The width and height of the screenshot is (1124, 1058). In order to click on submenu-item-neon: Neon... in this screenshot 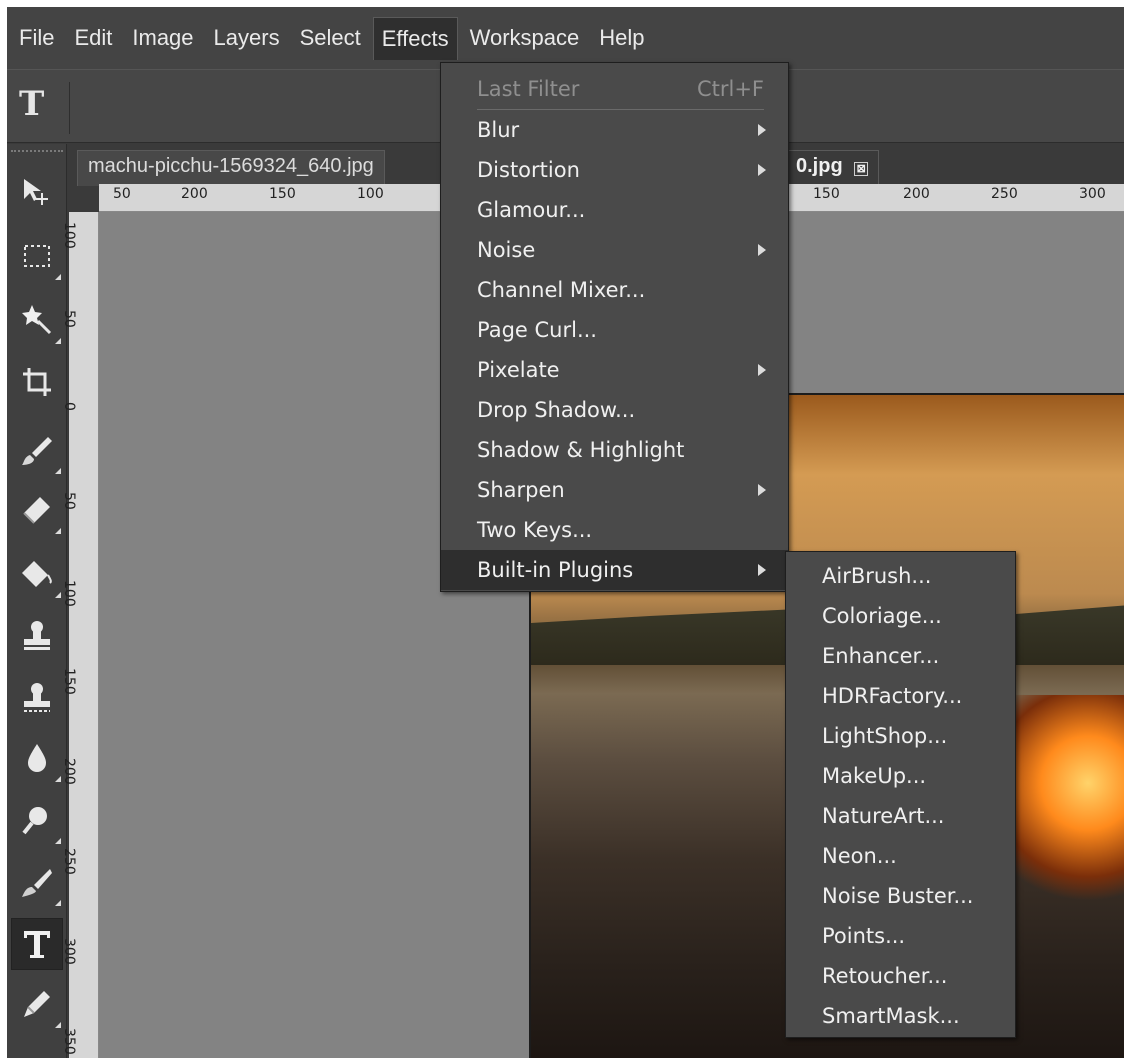, I will do `click(900, 856)`.